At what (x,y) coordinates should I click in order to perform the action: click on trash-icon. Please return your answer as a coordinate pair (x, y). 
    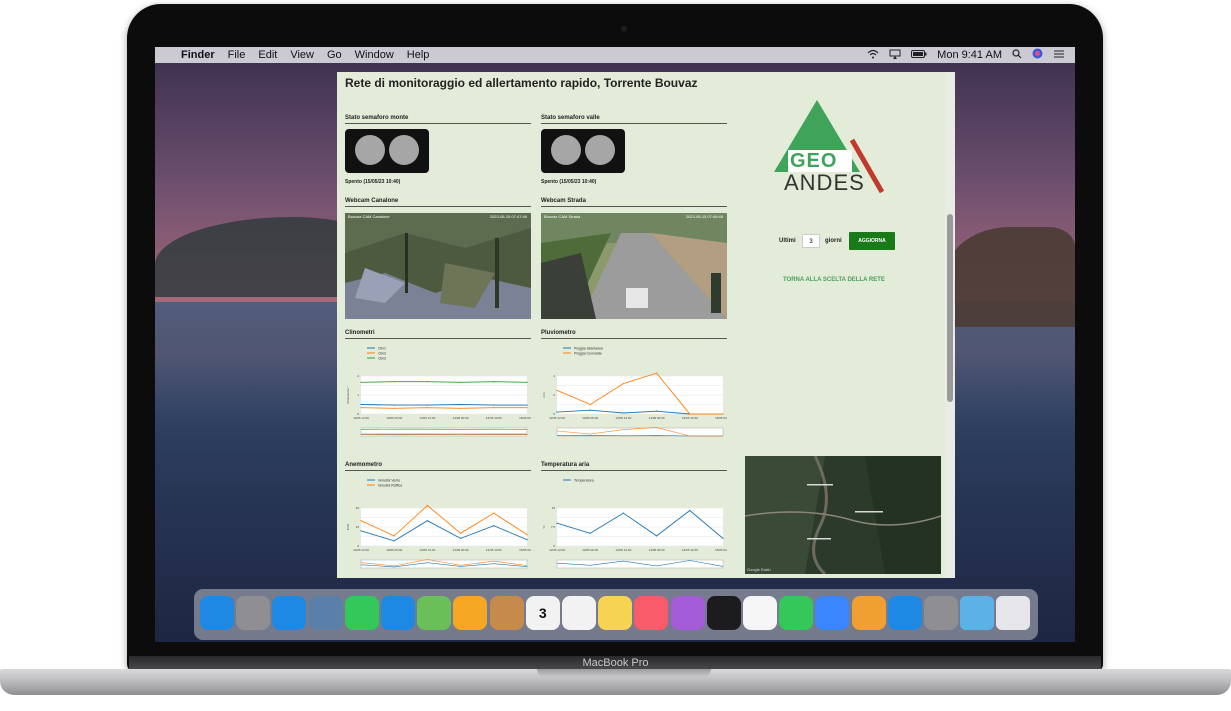
    Looking at the image, I should click on (1013, 613).